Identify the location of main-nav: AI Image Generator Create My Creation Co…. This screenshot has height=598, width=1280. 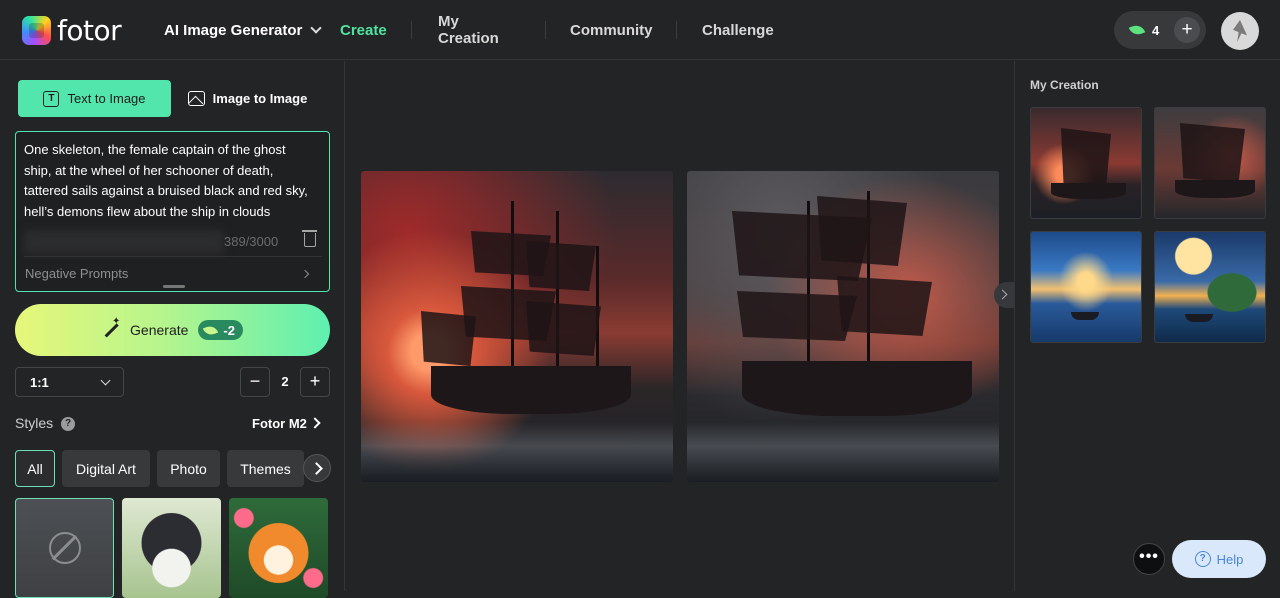
(469, 30).